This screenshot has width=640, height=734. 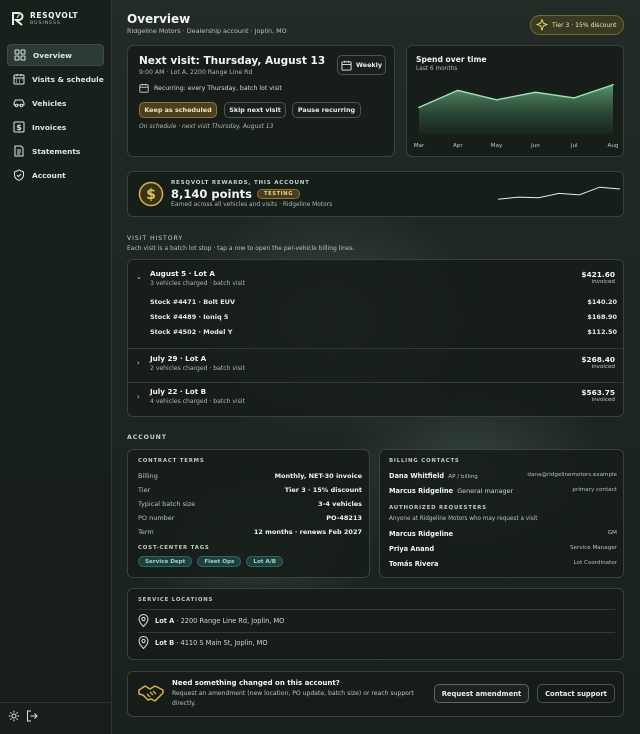 I want to click on visit-history-heading: VISIT HISTORY, so click(x=155, y=238).